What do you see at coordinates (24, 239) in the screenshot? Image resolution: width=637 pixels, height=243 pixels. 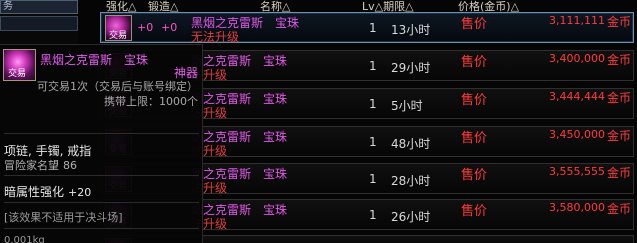 I see `tooltip-weight: 0.001kg` at bounding box center [24, 239].